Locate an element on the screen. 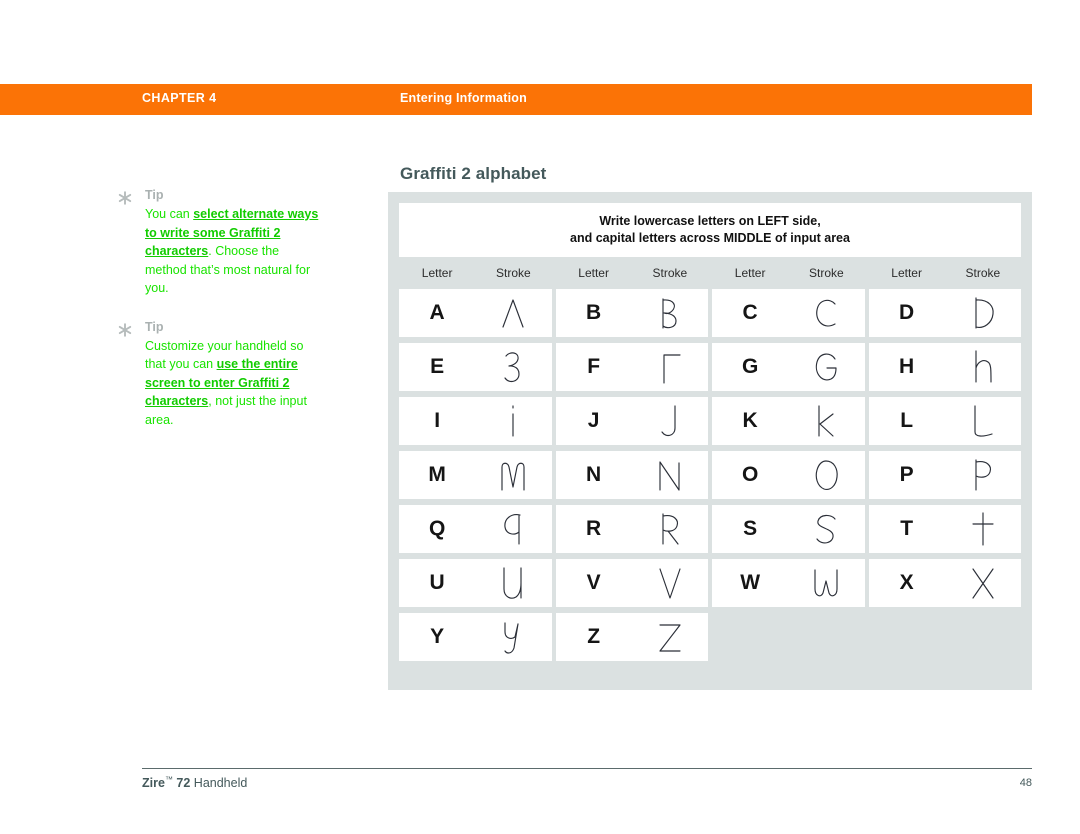  footer-product-suffix: Handheld is located at coordinates (219, 783).